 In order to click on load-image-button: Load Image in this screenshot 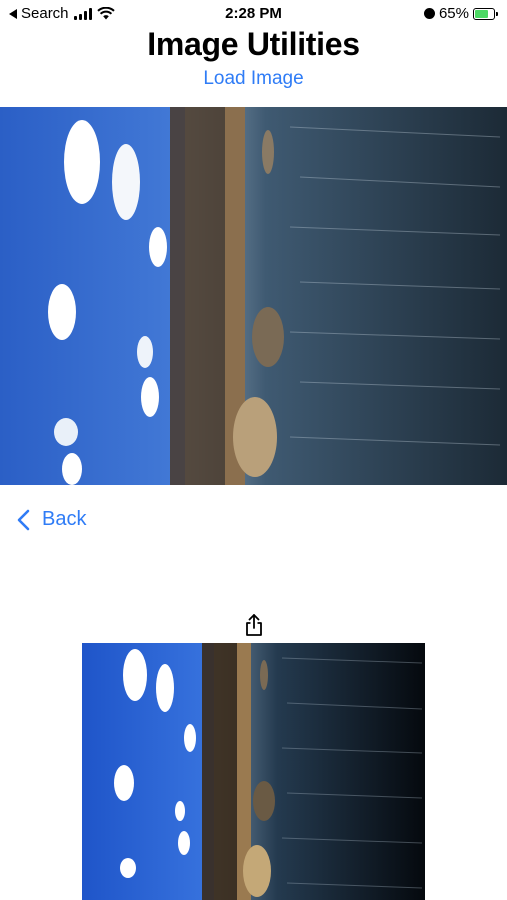, I will do `click(253, 79)`.